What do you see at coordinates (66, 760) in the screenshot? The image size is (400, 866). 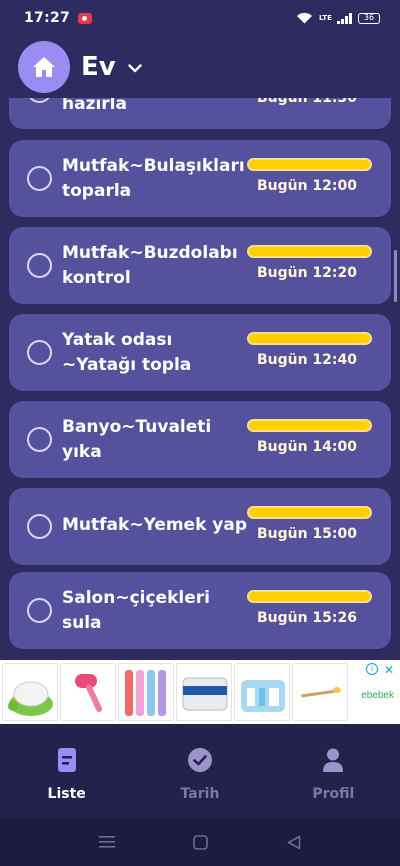 I see `list-icon` at bounding box center [66, 760].